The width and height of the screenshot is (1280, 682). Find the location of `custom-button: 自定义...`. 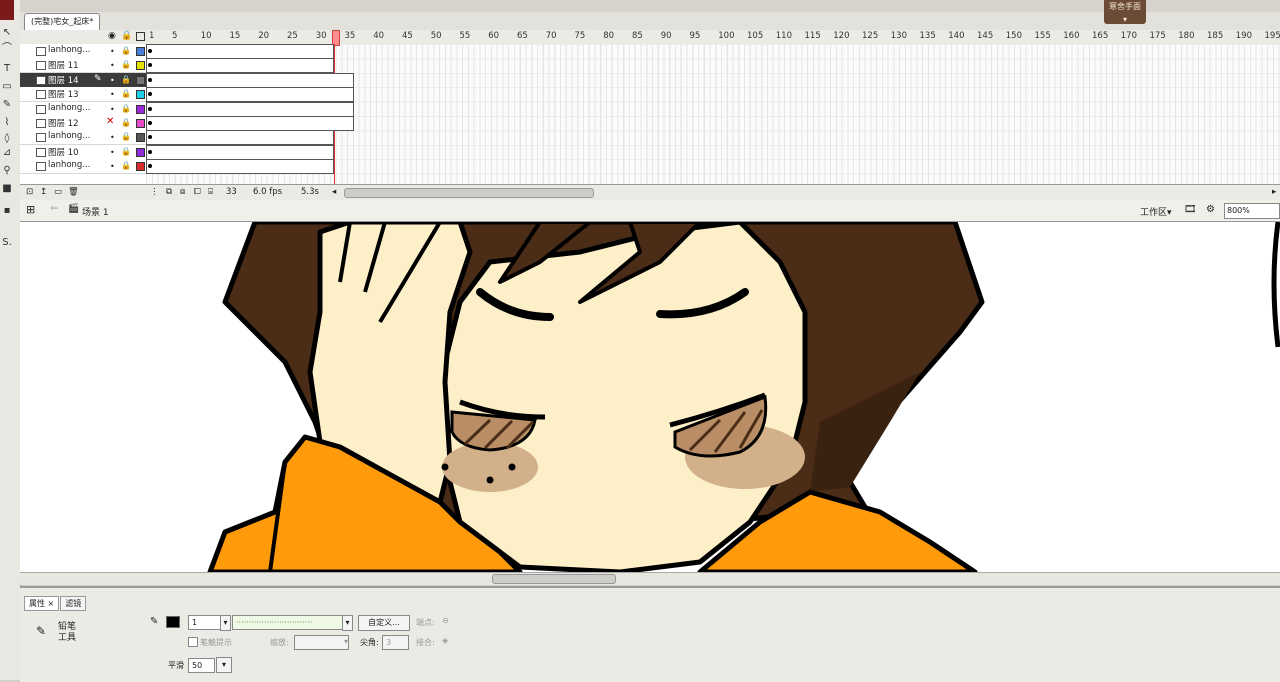

custom-button: 自定义... is located at coordinates (384, 623).